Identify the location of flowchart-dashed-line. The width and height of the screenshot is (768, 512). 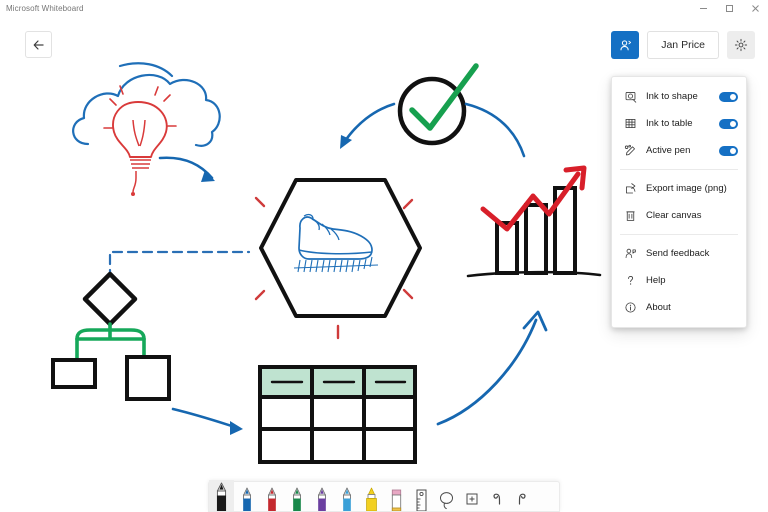
(179, 265).